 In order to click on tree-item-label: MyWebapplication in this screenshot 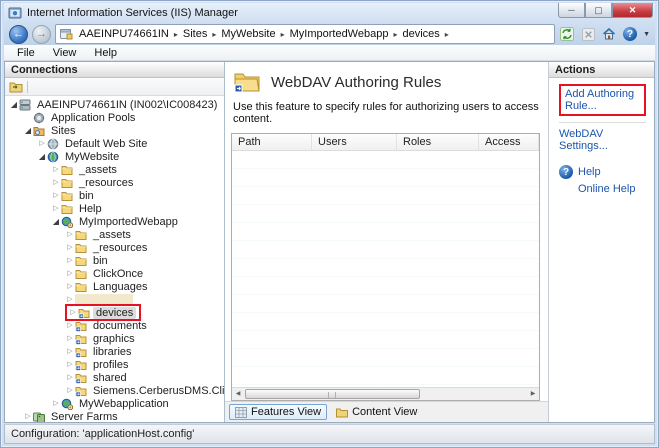, I will do `click(124, 403)`.